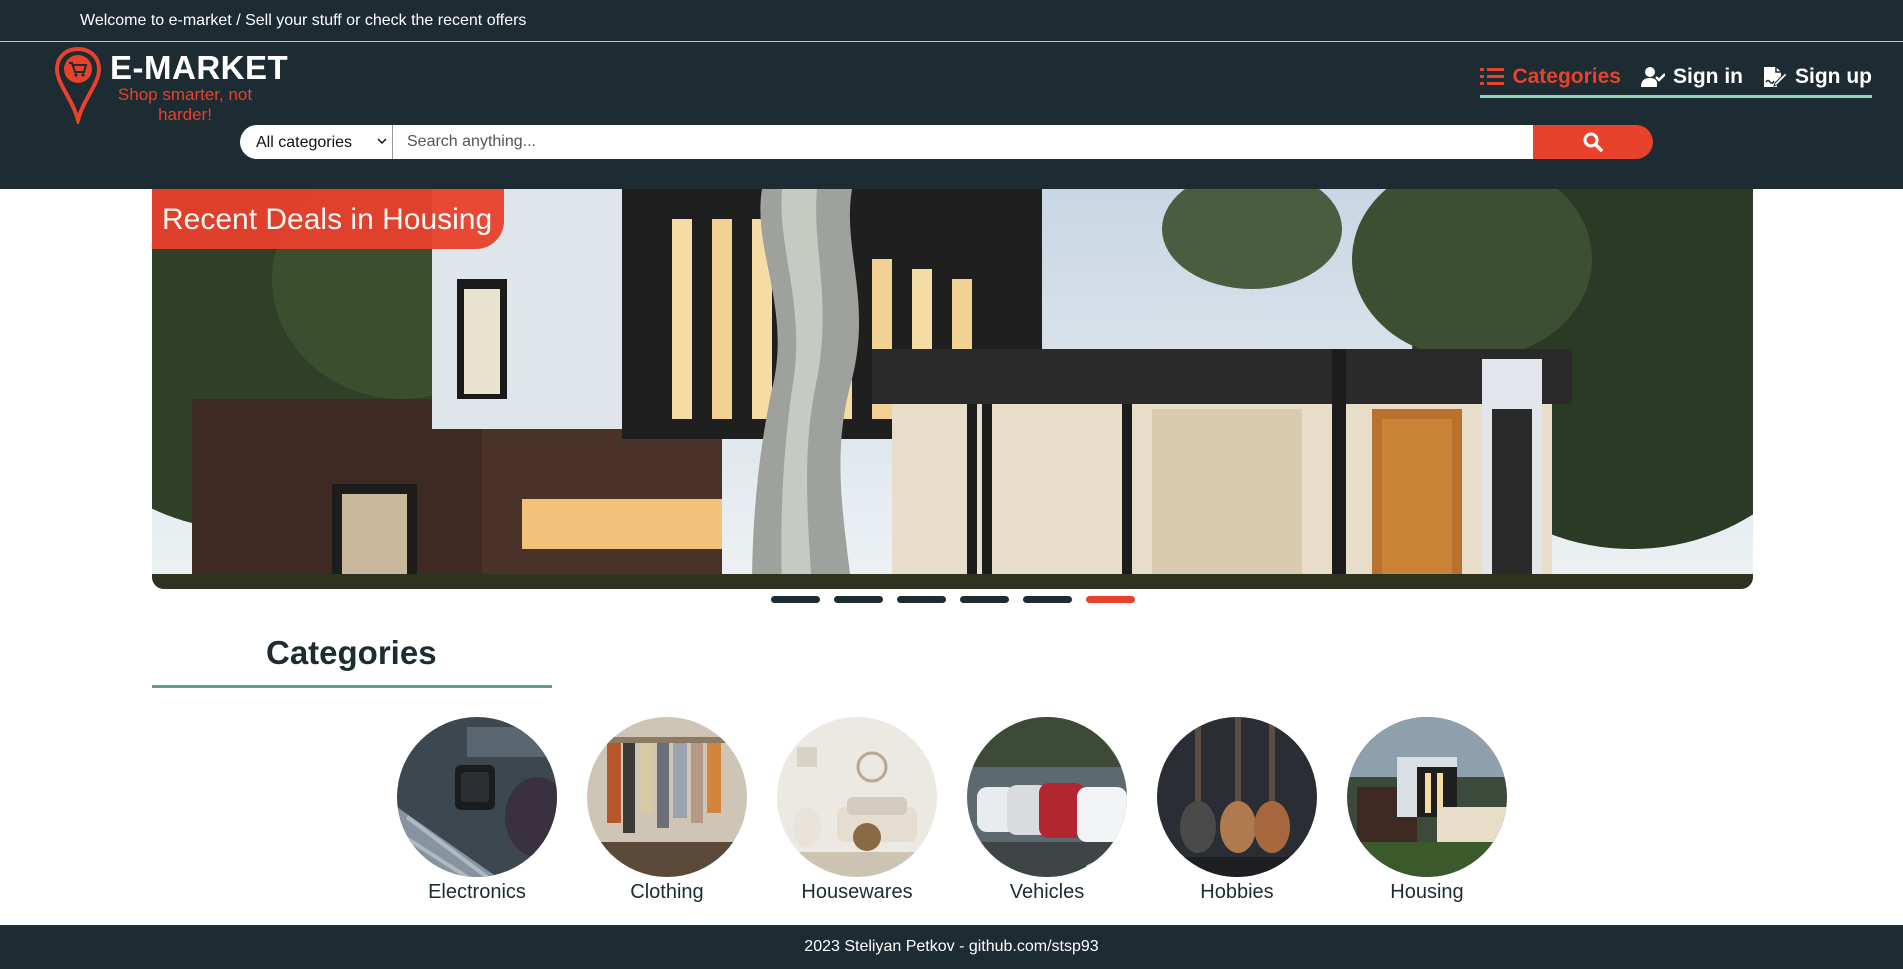 This screenshot has width=1903, height=969. Describe the element at coordinates (667, 892) in the screenshot. I see `category-name: Clothing` at that location.